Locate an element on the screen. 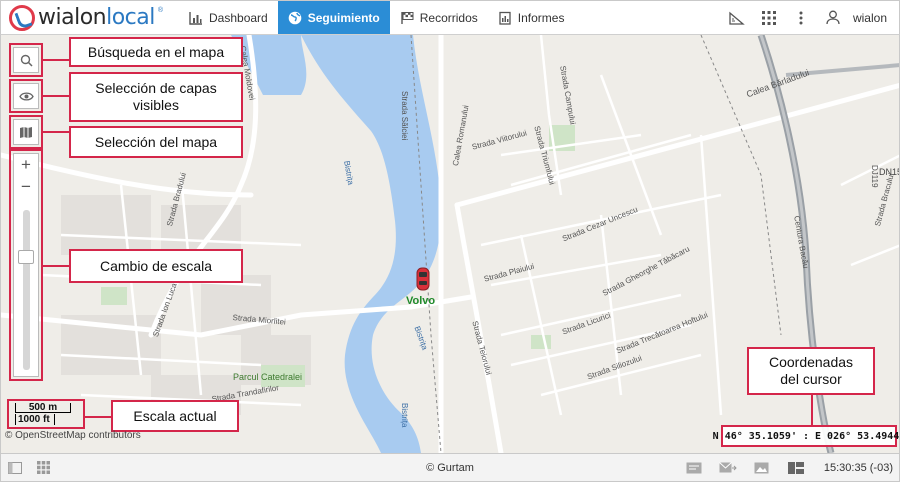 This screenshot has height=482, width=900. callout-cursor: Coordenadas del cursor is located at coordinates (811, 371).